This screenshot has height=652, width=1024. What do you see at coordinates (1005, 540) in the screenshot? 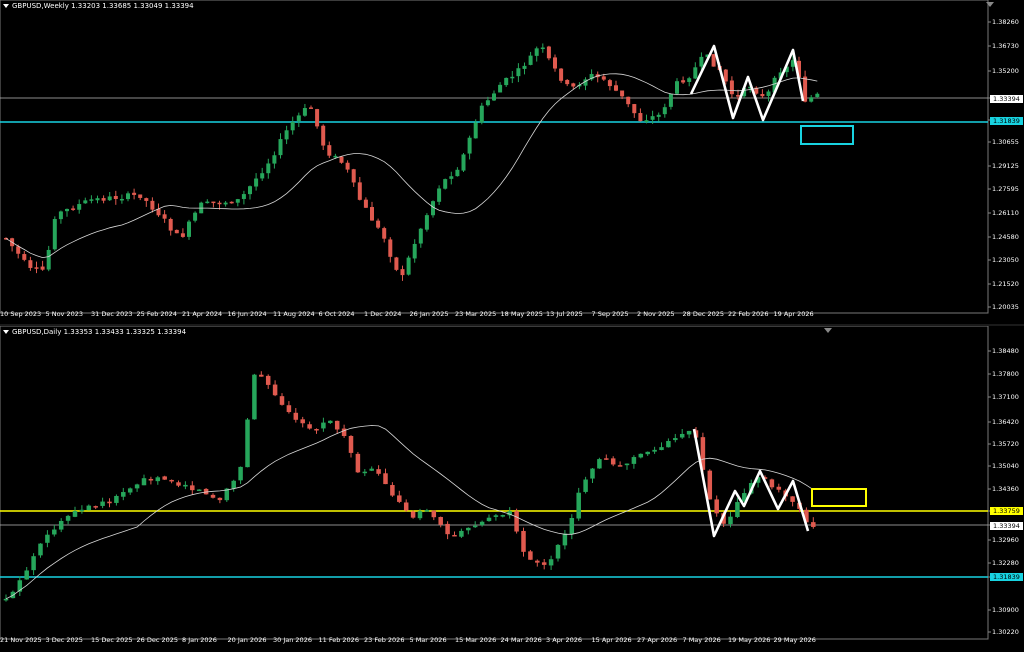
I see `price-axis-label: 1.32960` at bounding box center [1005, 540].